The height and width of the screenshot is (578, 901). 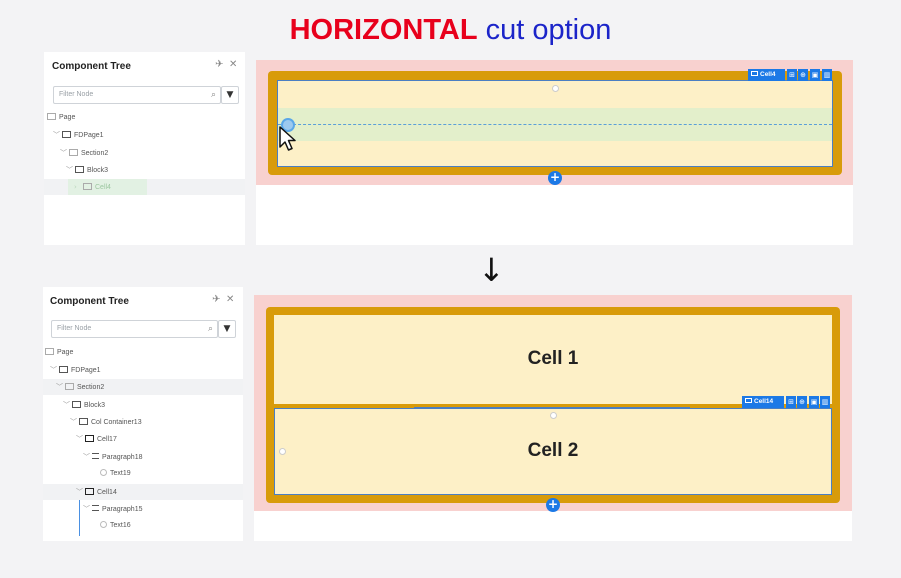 I want to click on down-arrow-icon: ↓, so click(x=491, y=270).